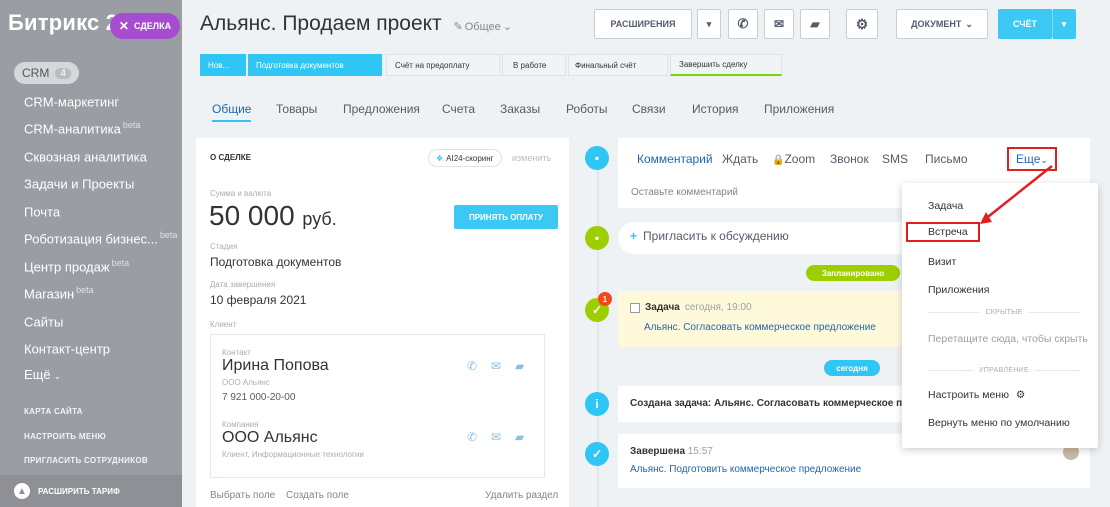  I want to click on upgrade-plan-button: ▲ РАСШИРИТЬ ТАРИФ, so click(91, 491).